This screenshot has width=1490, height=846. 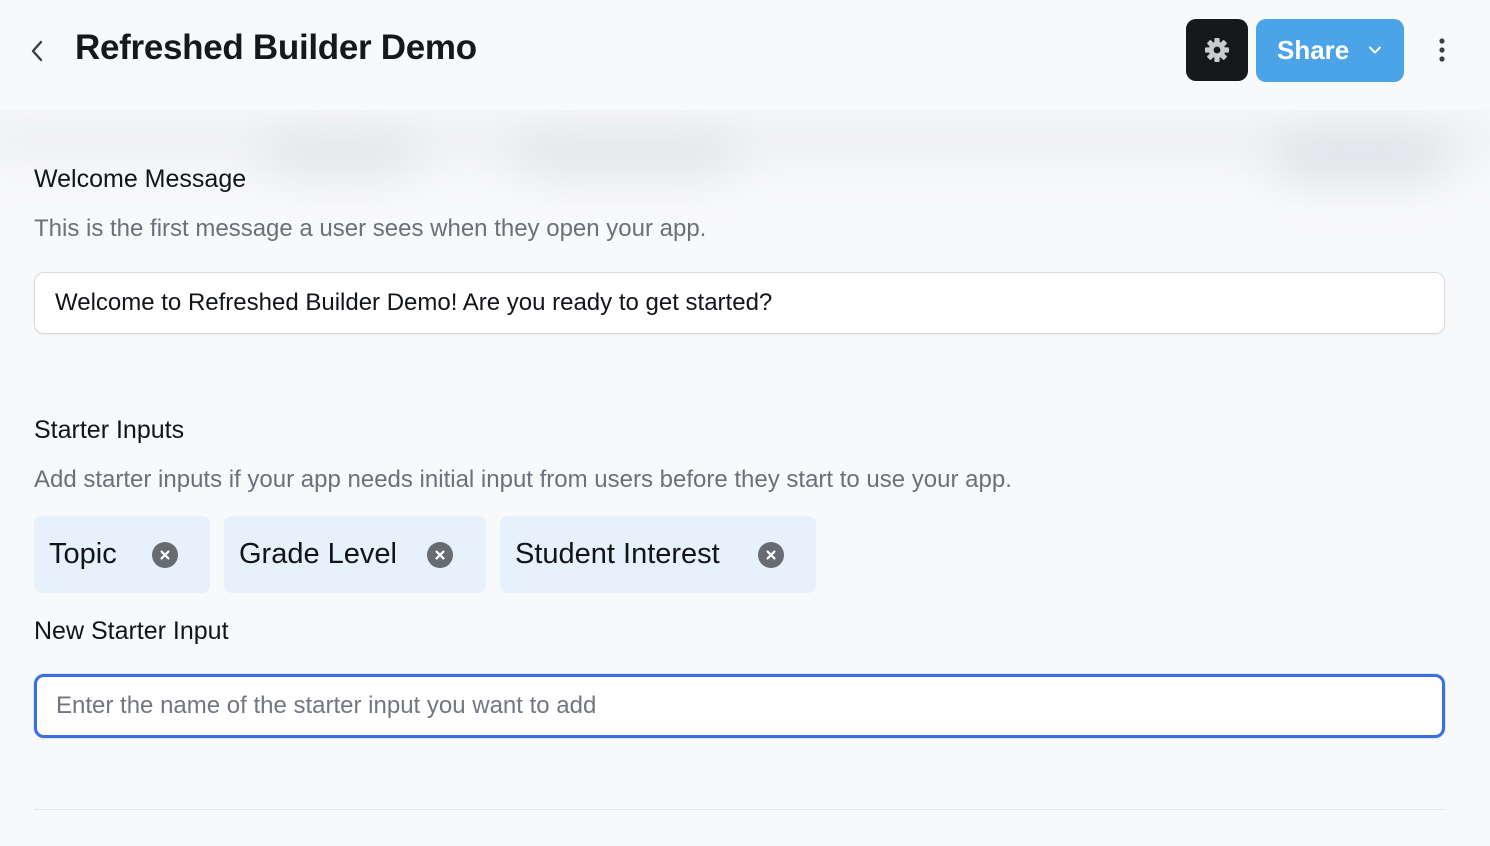 I want to click on back-button, so click(x=37, y=51).